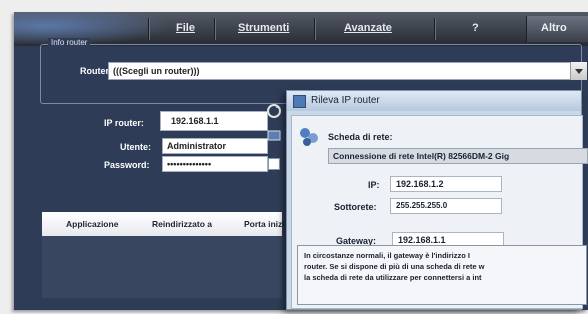  Describe the element at coordinates (309, 137) in the screenshot. I see `network-adapter-icon` at that location.